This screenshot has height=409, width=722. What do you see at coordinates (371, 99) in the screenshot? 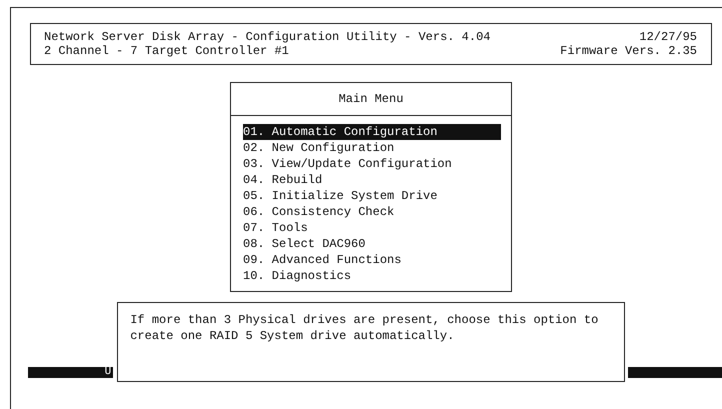
I see `menu-title: Main Menu` at bounding box center [371, 99].